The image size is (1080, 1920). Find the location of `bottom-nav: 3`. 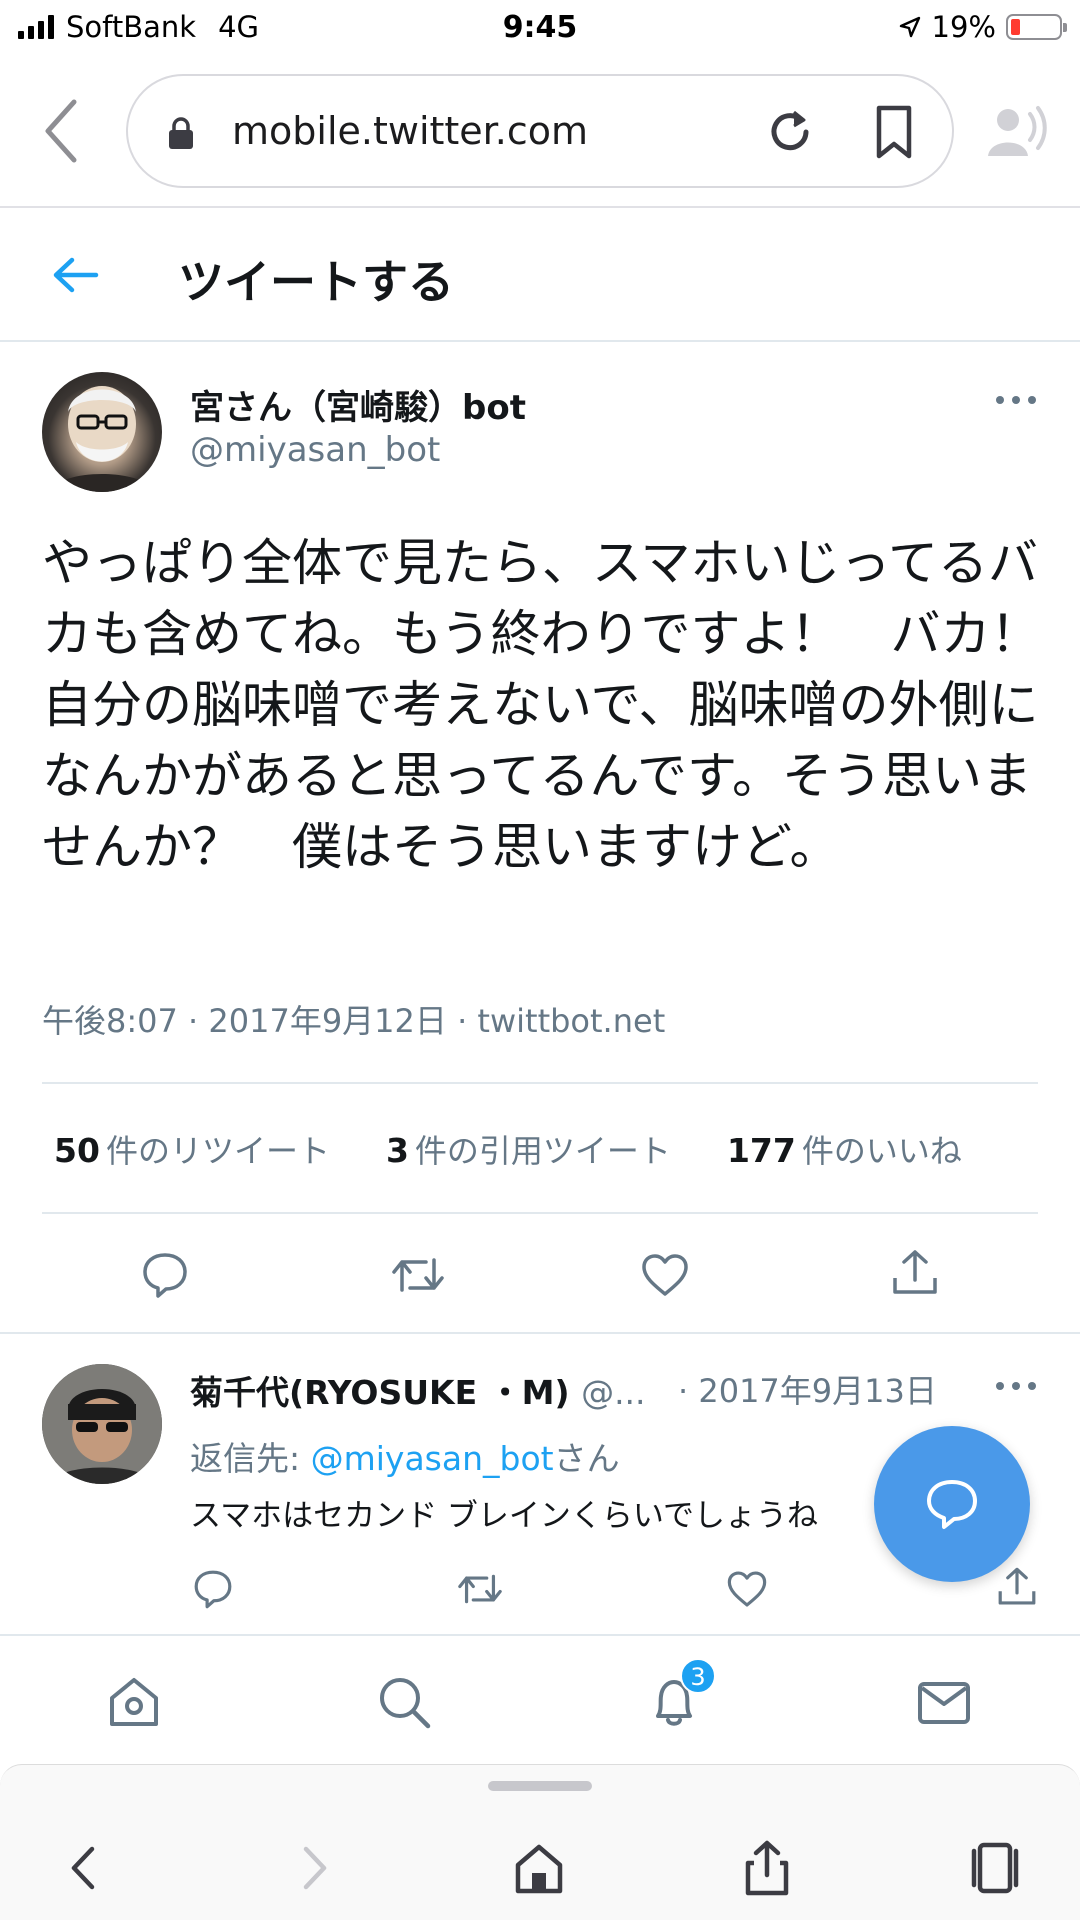

bottom-nav: 3 is located at coordinates (540, 1699).